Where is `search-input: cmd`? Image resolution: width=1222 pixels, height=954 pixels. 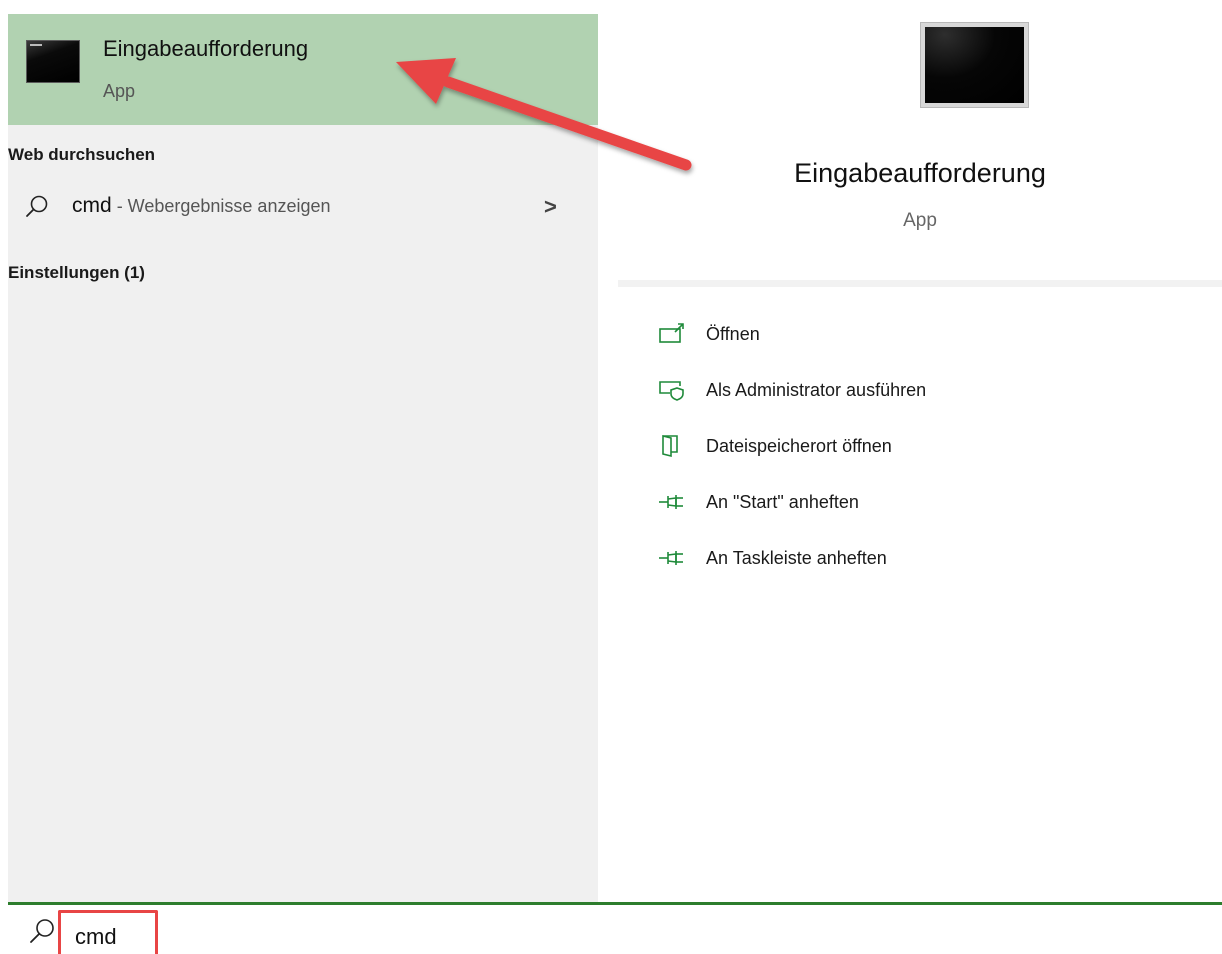
search-input: cmd is located at coordinates (96, 937).